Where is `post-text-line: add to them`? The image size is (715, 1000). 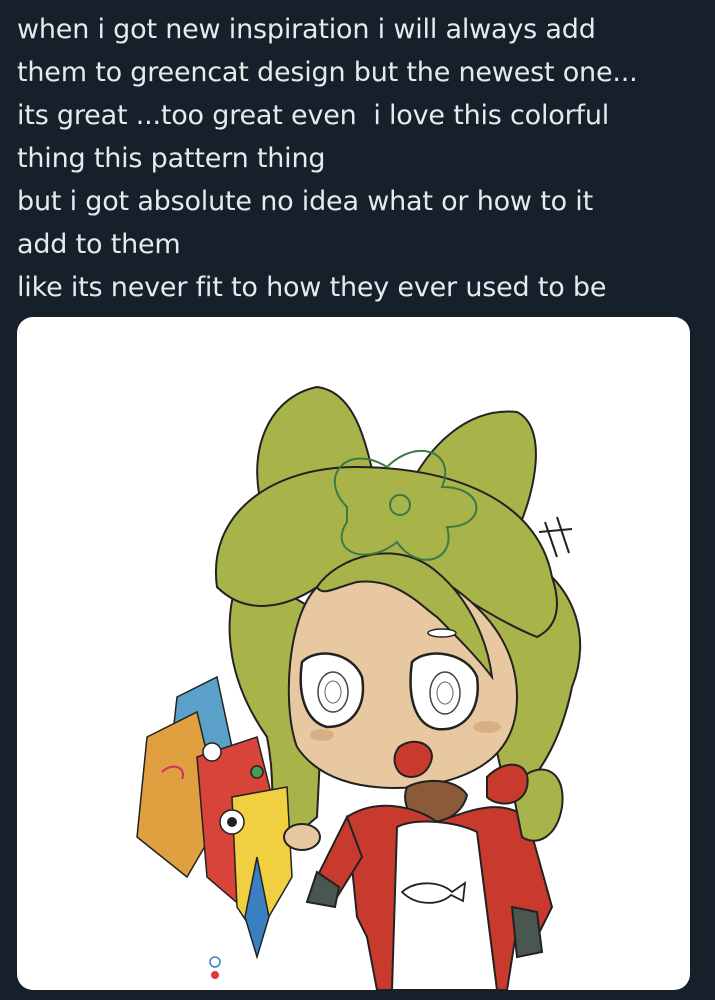
post-text-line: add to them is located at coordinates (99, 244).